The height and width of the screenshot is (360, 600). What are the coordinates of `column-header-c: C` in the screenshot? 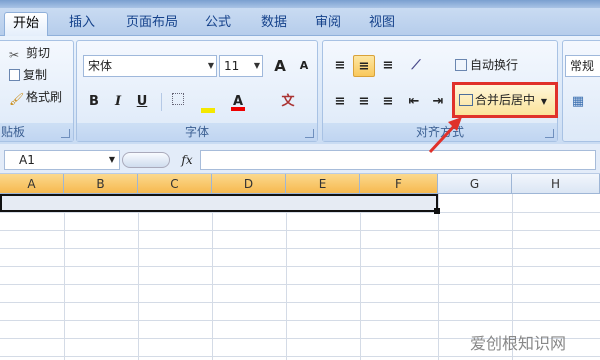 It's located at (175, 184).